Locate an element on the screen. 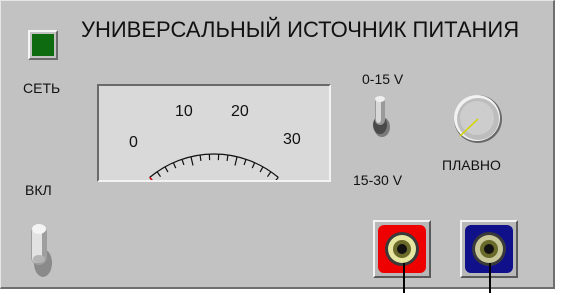  rotary-knob-icon is located at coordinates (478, 119).